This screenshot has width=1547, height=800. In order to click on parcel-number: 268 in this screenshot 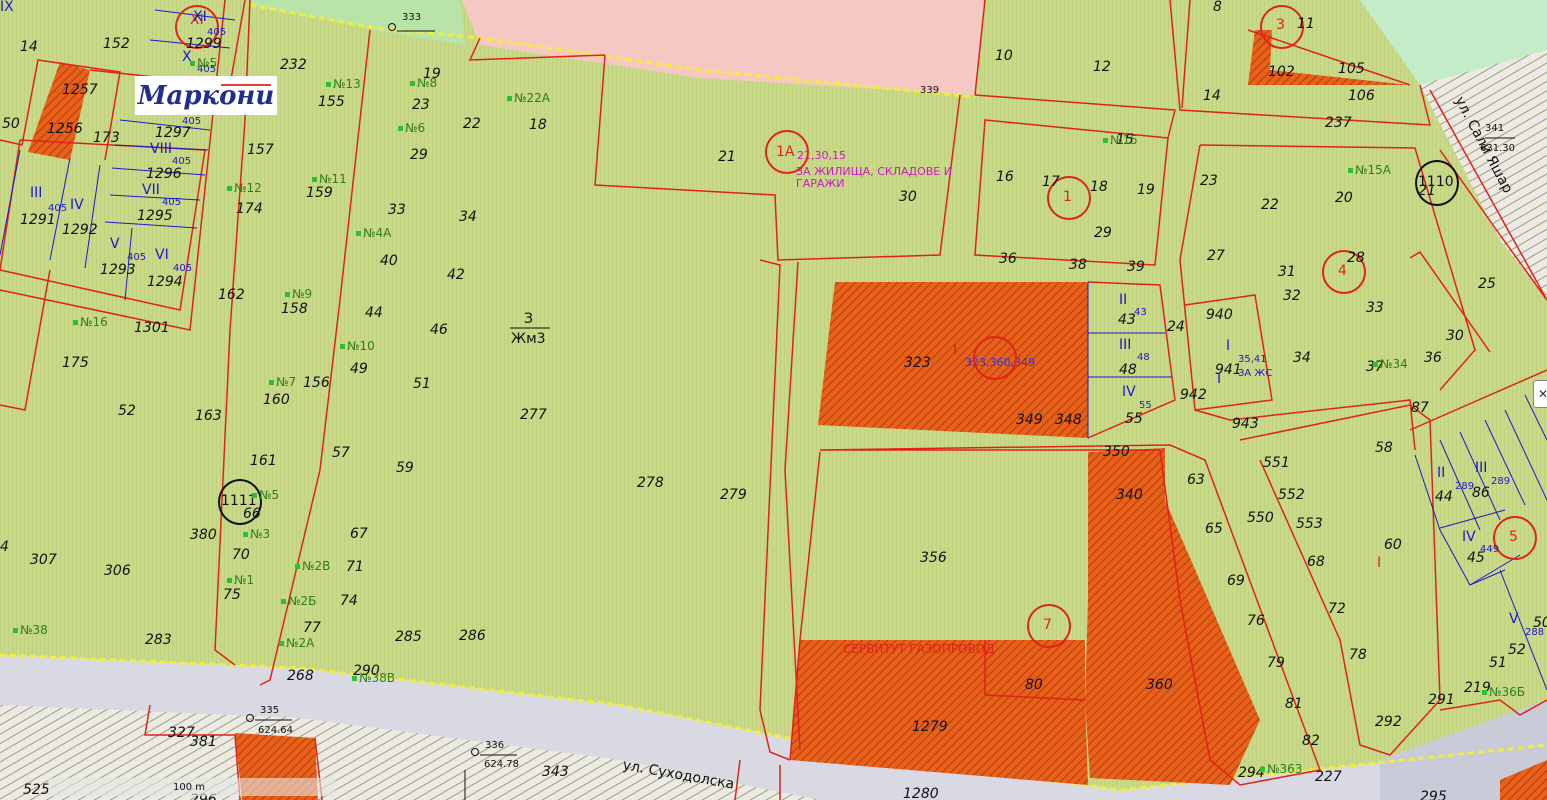, I will do `click(300, 676)`.